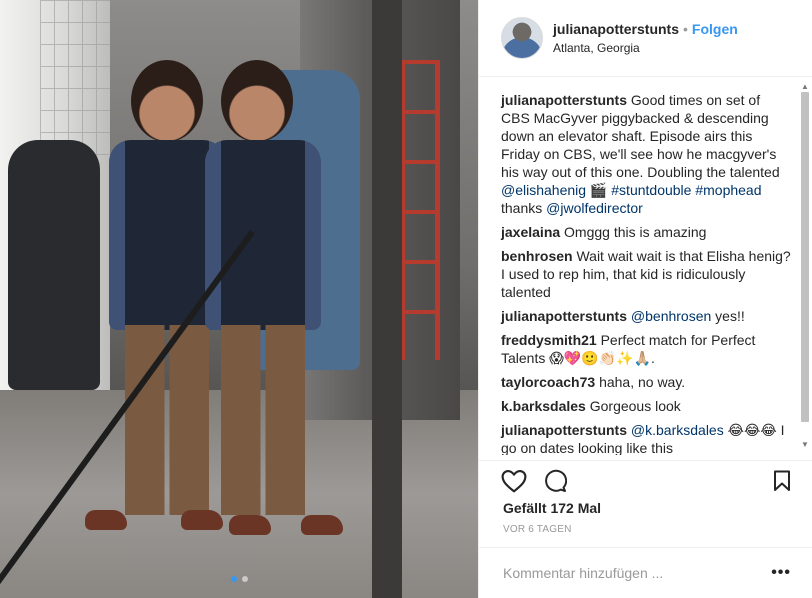 The width and height of the screenshot is (812, 598). What do you see at coordinates (599, 190) in the screenshot?
I see `comment-text: 🎬` at bounding box center [599, 190].